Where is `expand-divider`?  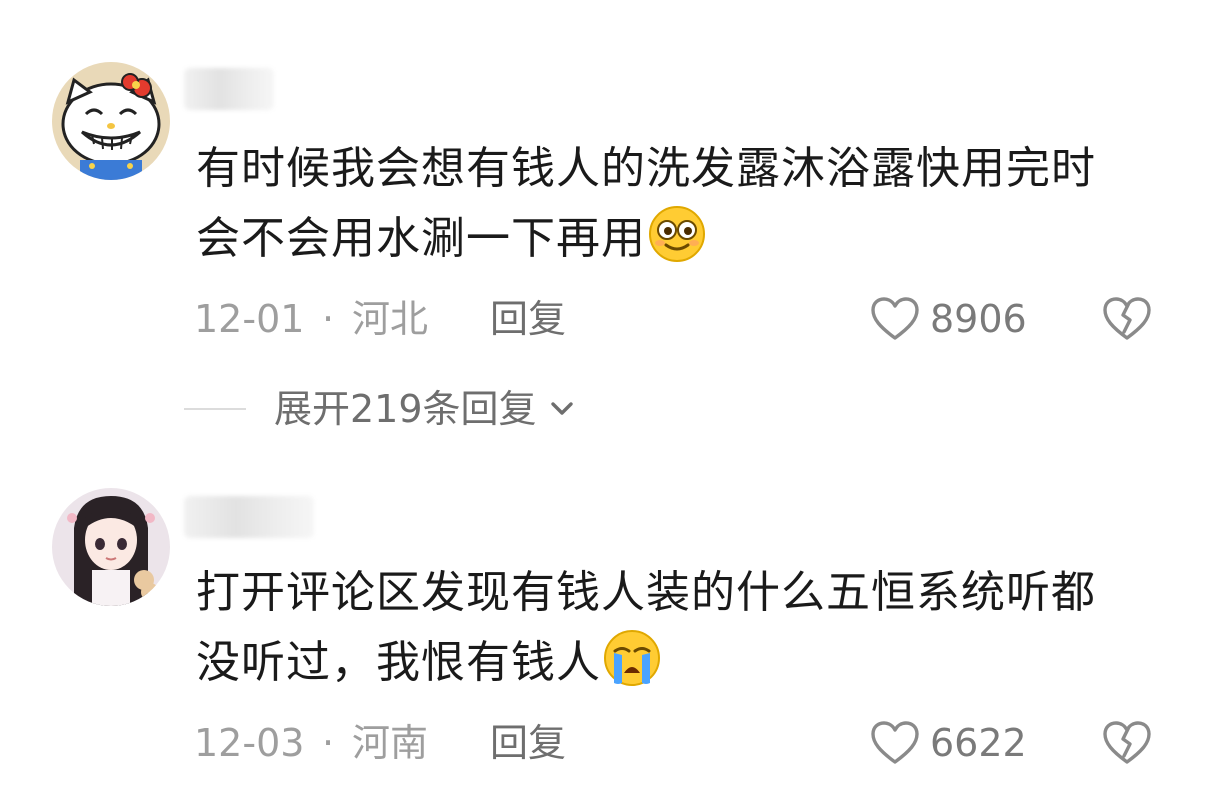
expand-divider is located at coordinates (215, 409).